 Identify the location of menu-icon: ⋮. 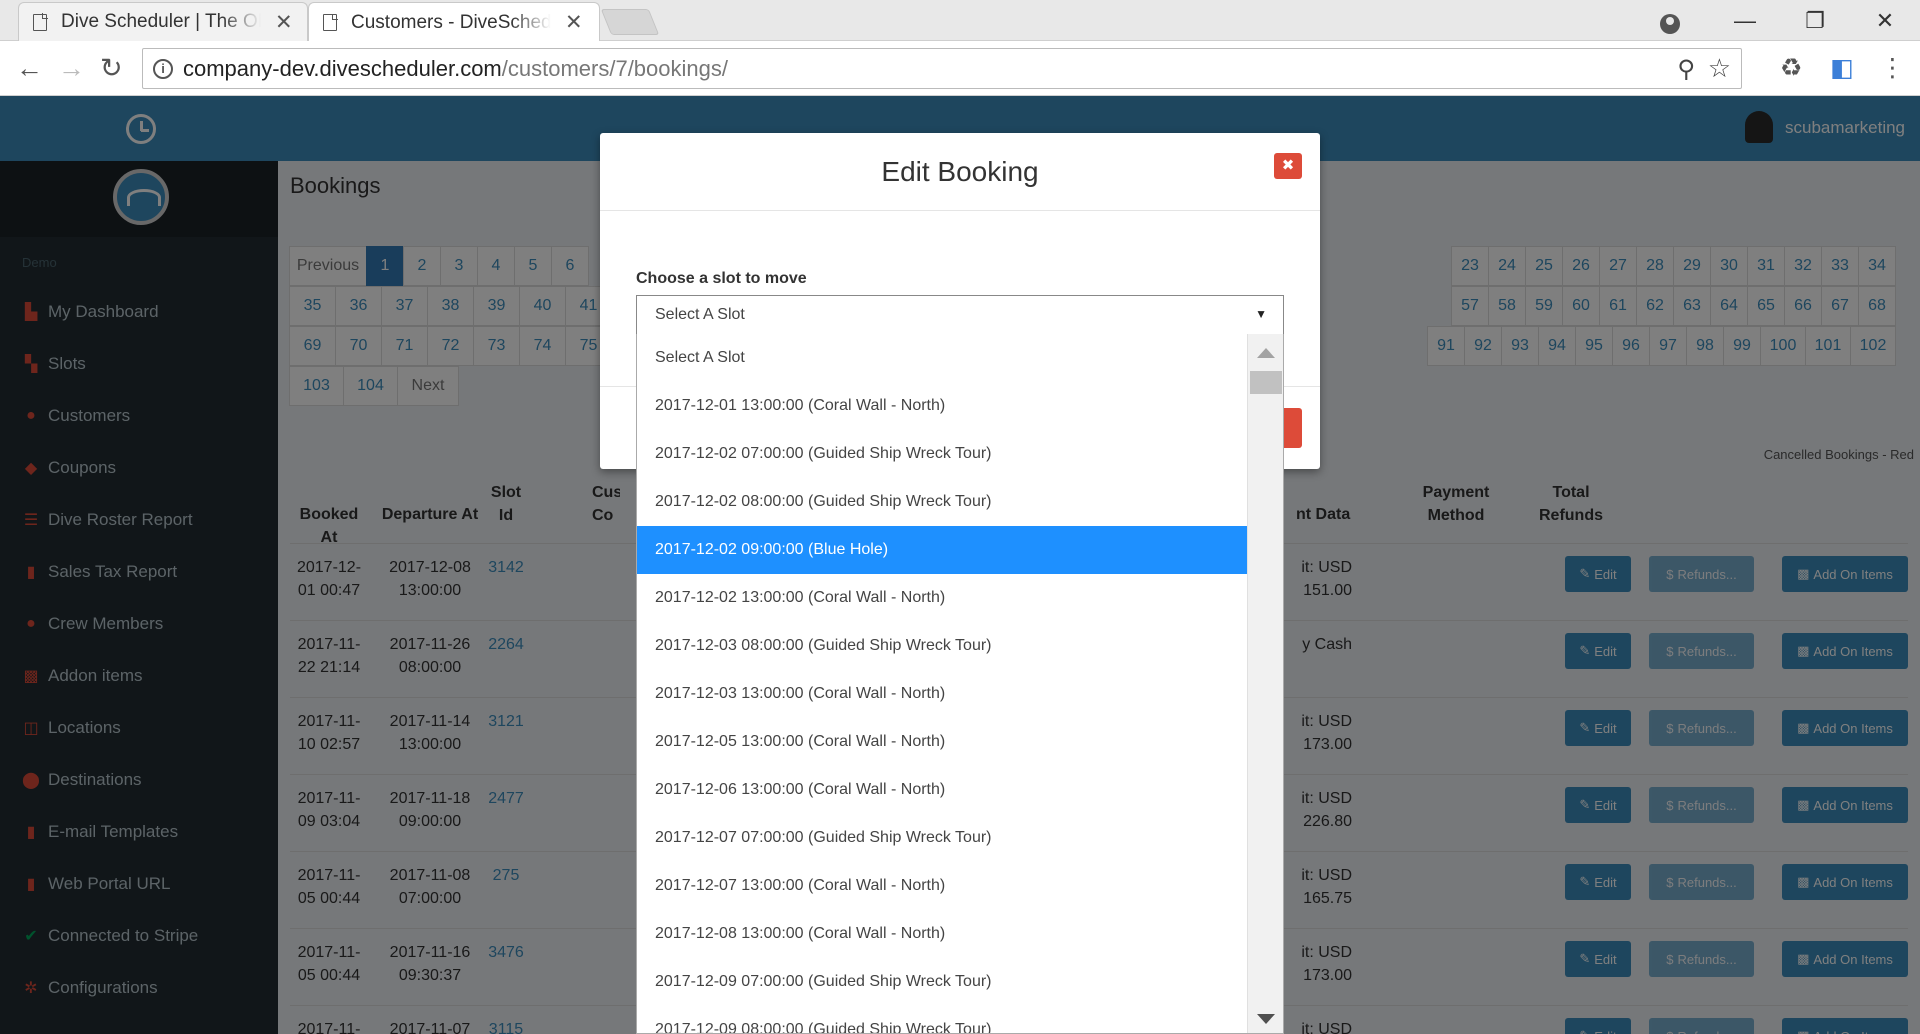
(1892, 68).